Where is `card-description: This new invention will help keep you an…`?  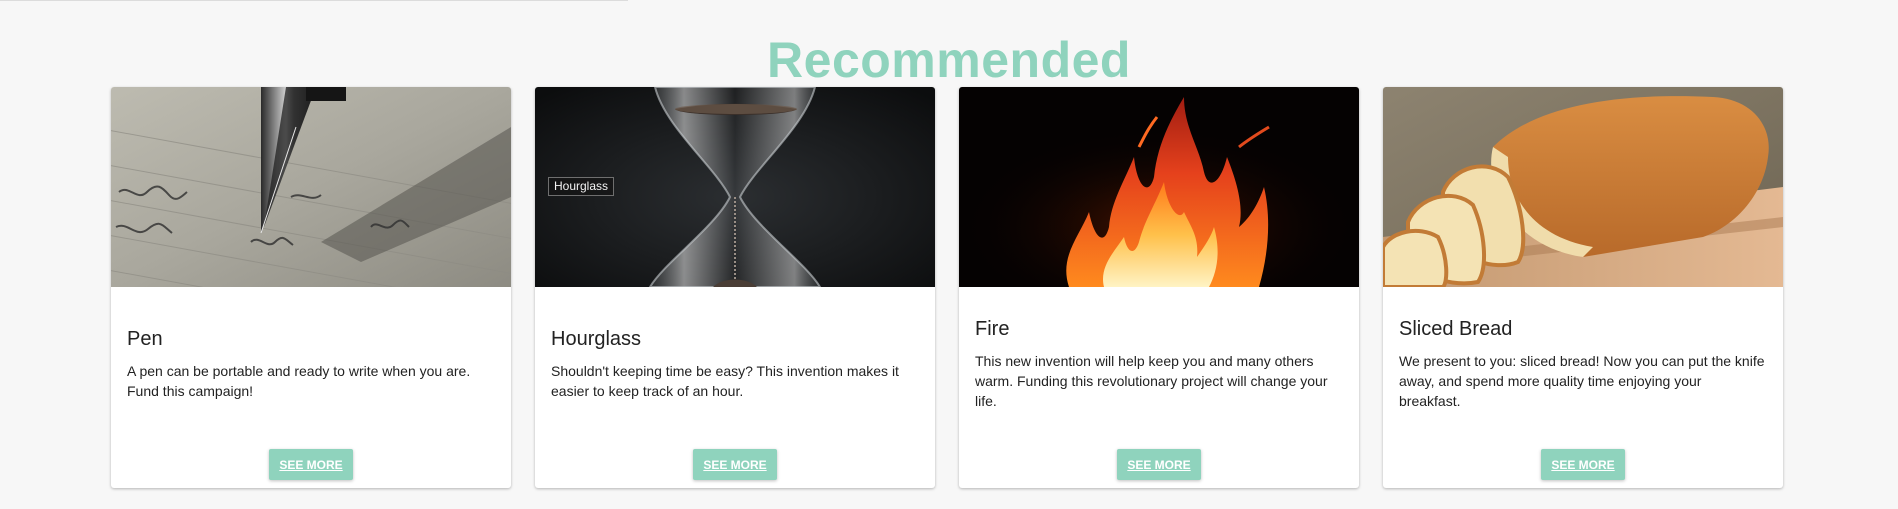 card-description: This new invention will help keep you an… is located at coordinates (1151, 381).